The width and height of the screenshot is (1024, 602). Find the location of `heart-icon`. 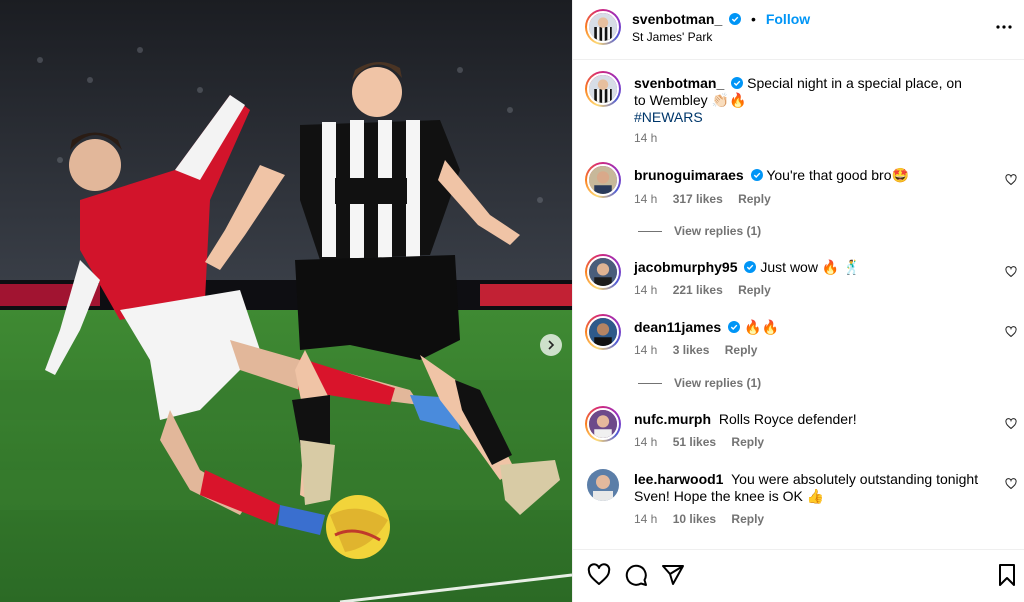

heart-icon is located at coordinates (599, 575).